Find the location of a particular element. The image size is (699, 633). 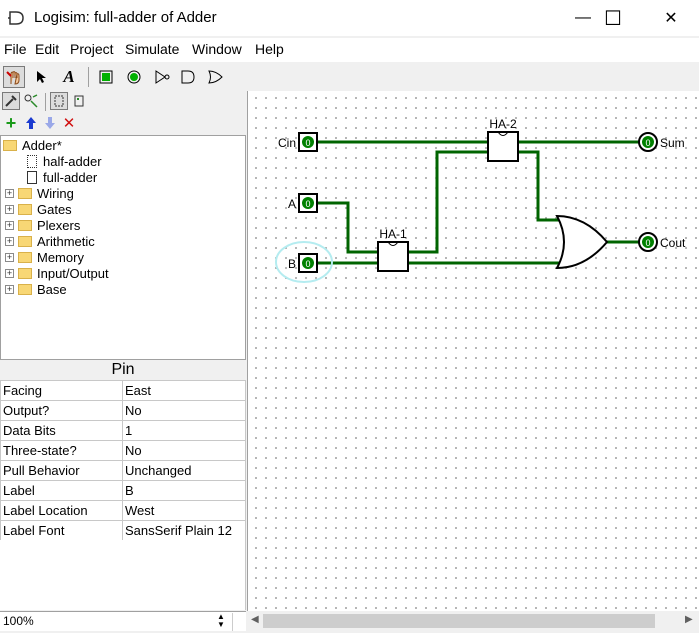

or-gate-tool-icon is located at coordinates (215, 77).